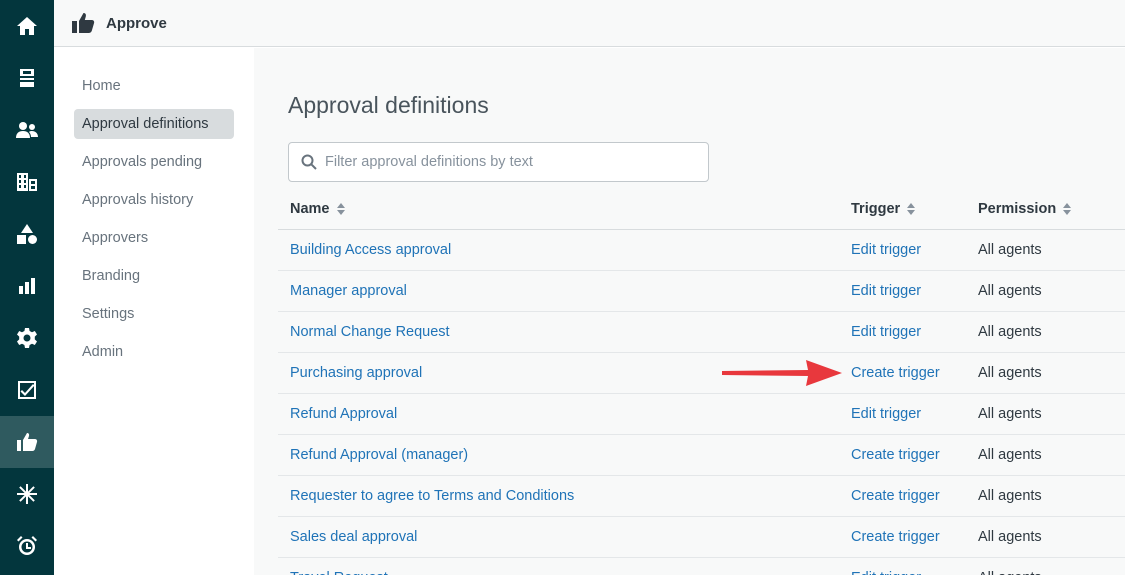  Describe the element at coordinates (154, 162) in the screenshot. I see `subnav-item-approvals-pending: Approvals pending` at that location.